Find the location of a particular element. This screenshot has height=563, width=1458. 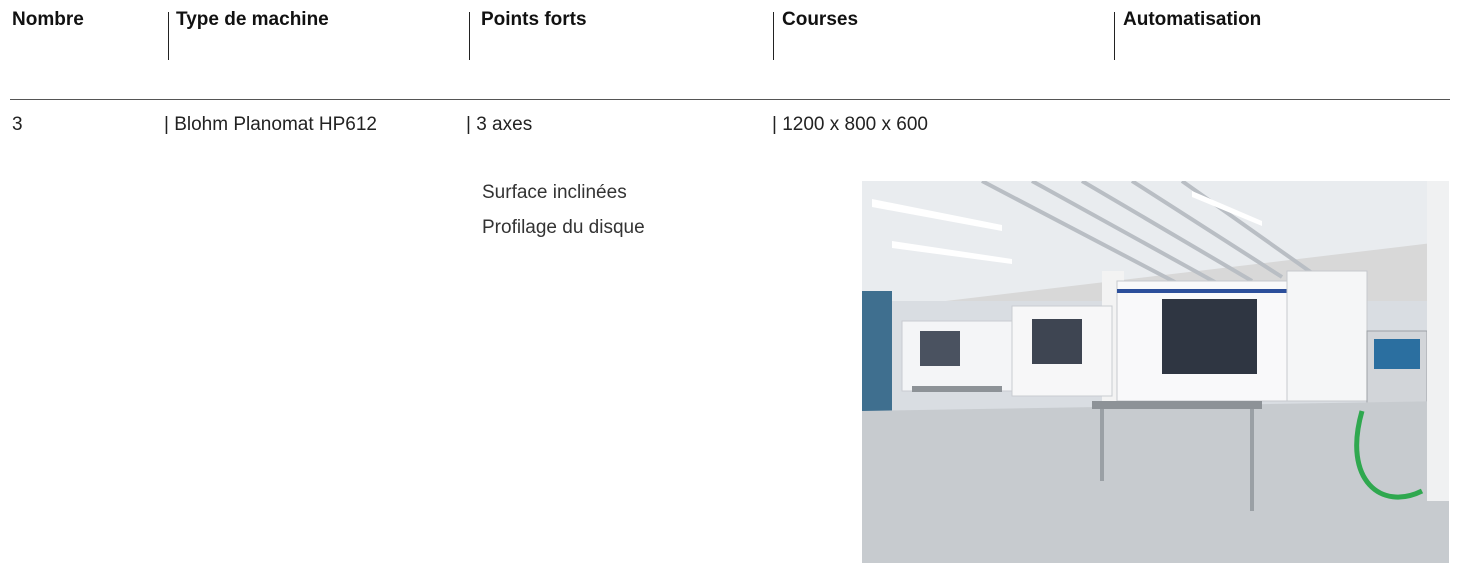

cell-courses: | 1200 x 800 x 600 is located at coordinates (850, 124).